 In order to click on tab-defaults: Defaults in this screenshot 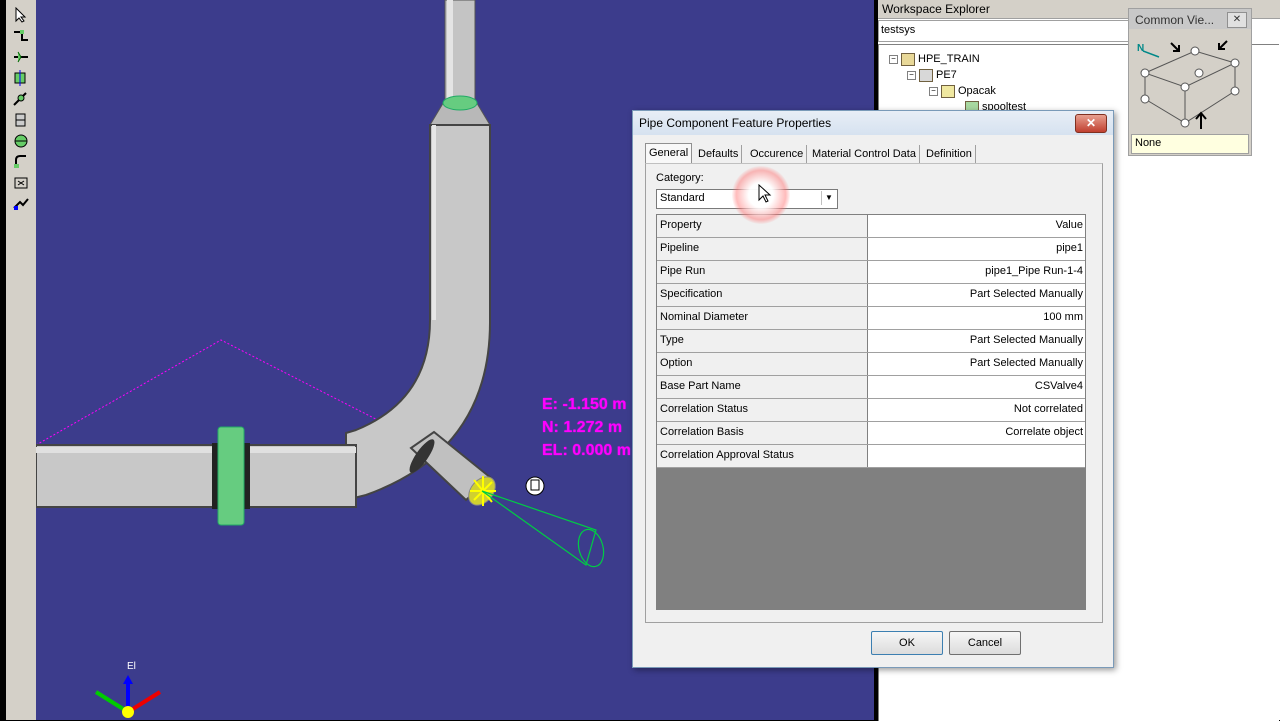, I will do `click(719, 154)`.